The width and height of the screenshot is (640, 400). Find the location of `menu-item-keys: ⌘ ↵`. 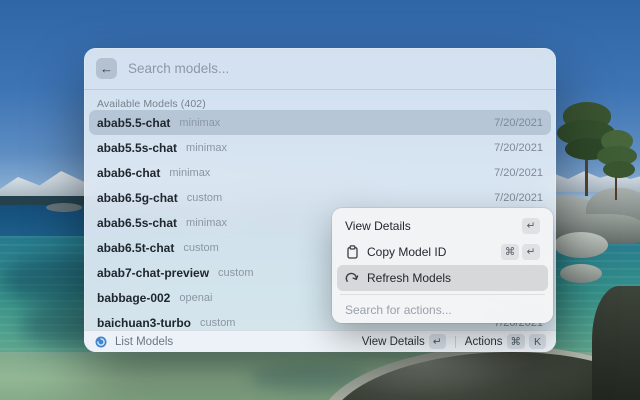

menu-item-keys: ⌘ ↵ is located at coordinates (520, 252).